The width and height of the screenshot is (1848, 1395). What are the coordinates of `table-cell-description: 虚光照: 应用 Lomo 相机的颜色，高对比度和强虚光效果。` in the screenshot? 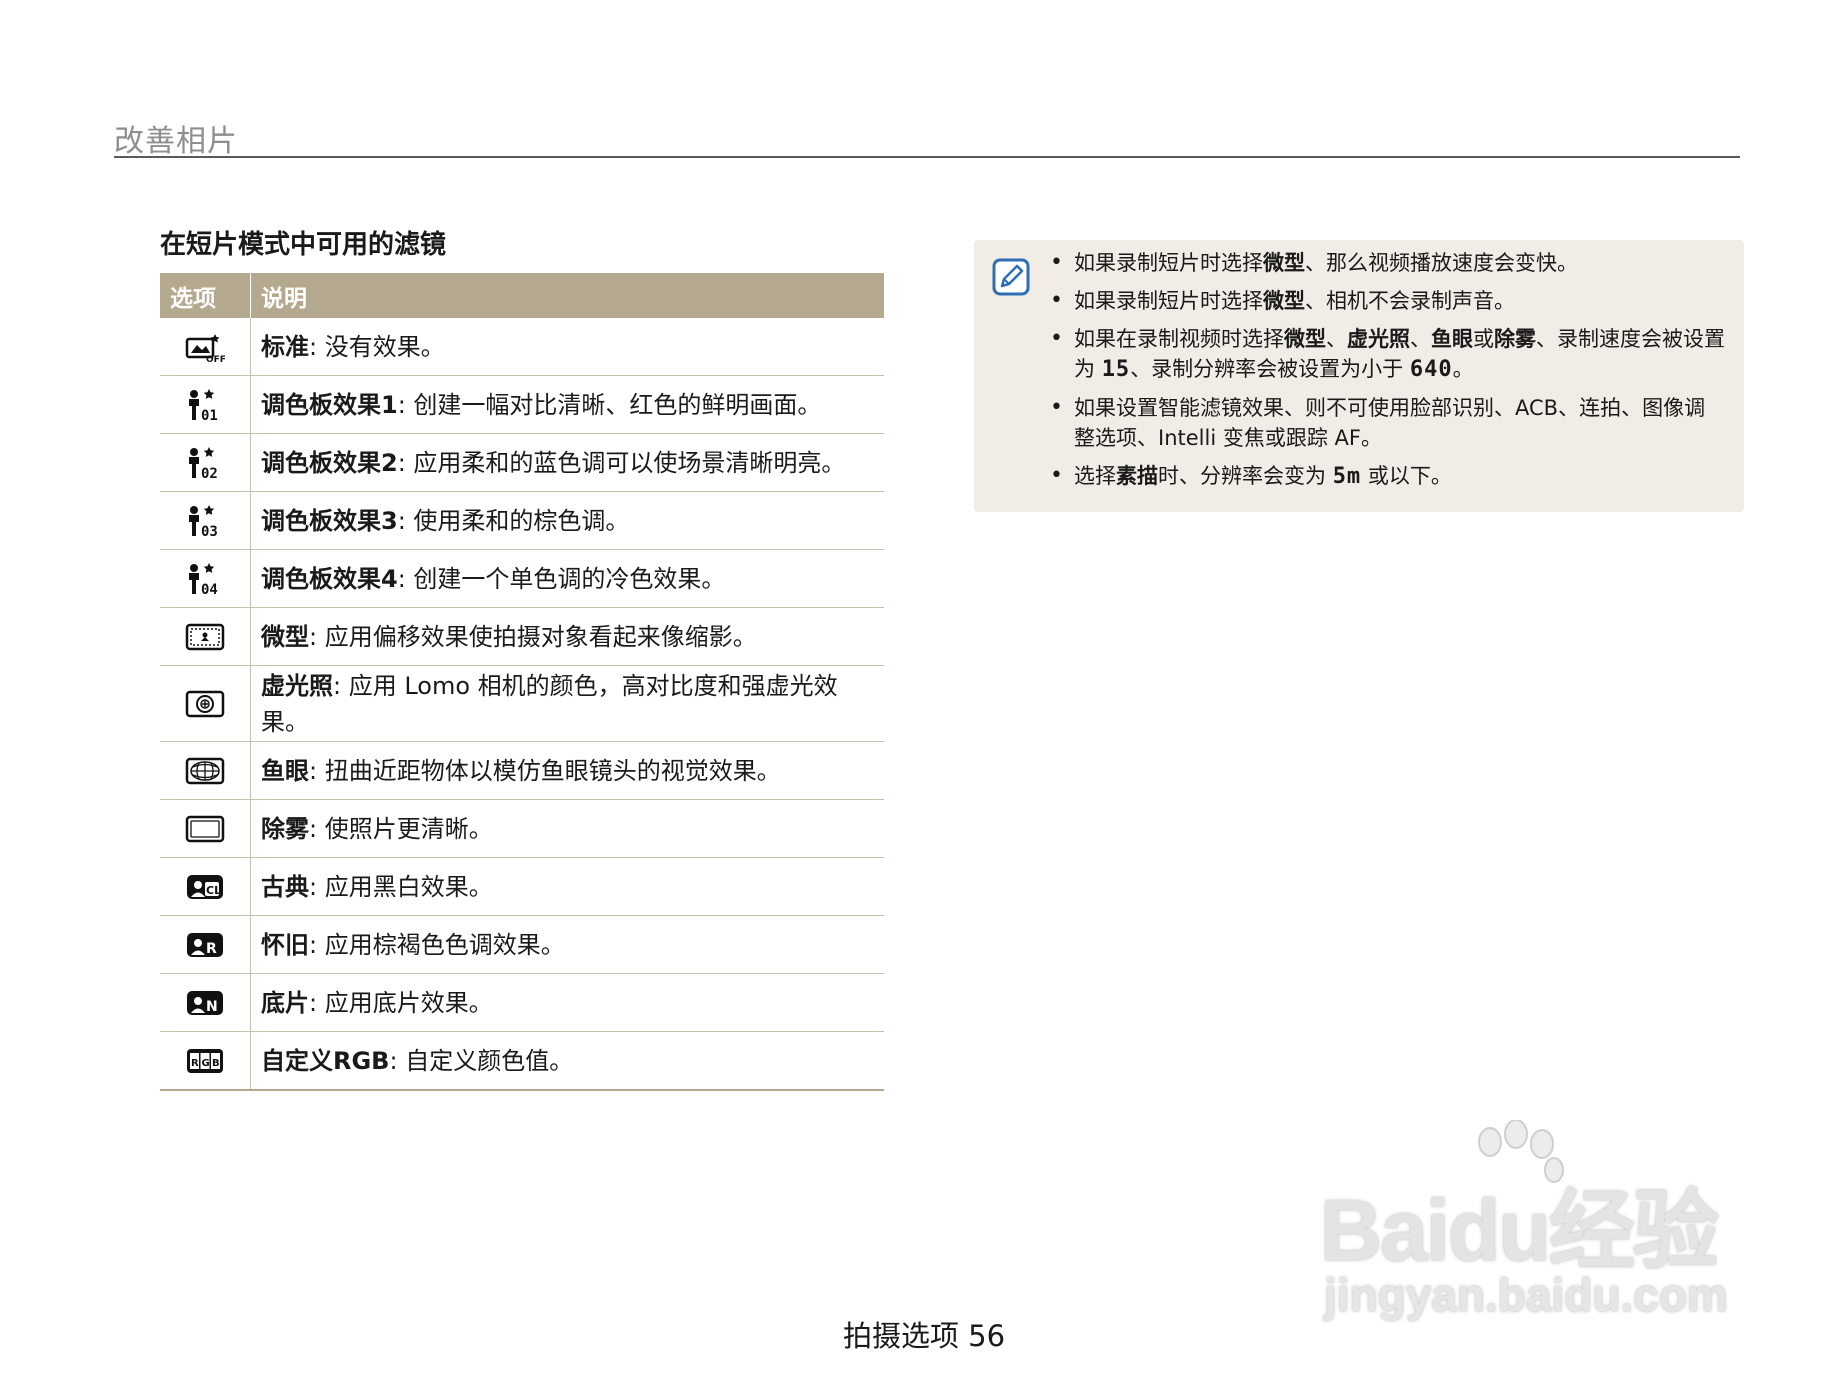 It's located at (567, 703).